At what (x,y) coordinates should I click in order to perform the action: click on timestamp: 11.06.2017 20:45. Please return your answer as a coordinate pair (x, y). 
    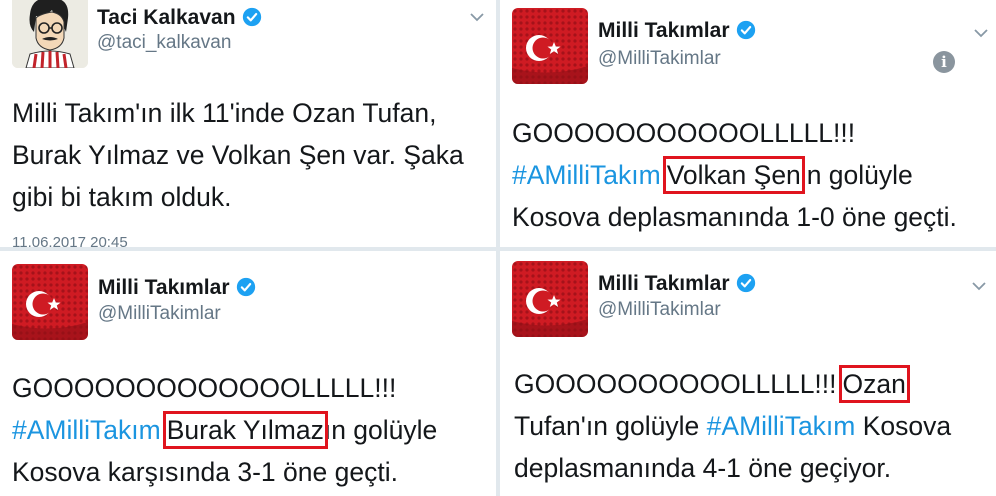
    Looking at the image, I should click on (70, 240).